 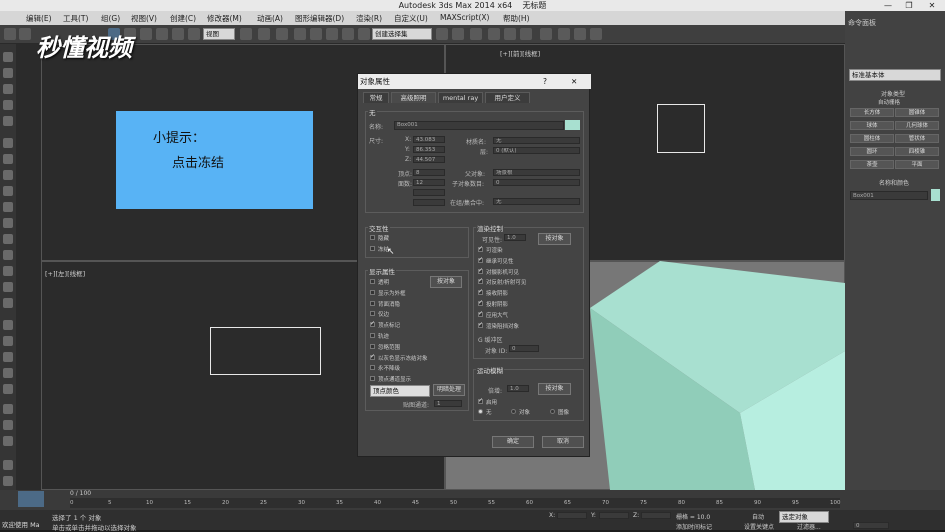 I want to click on tab-general: 常规, so click(x=376, y=97).